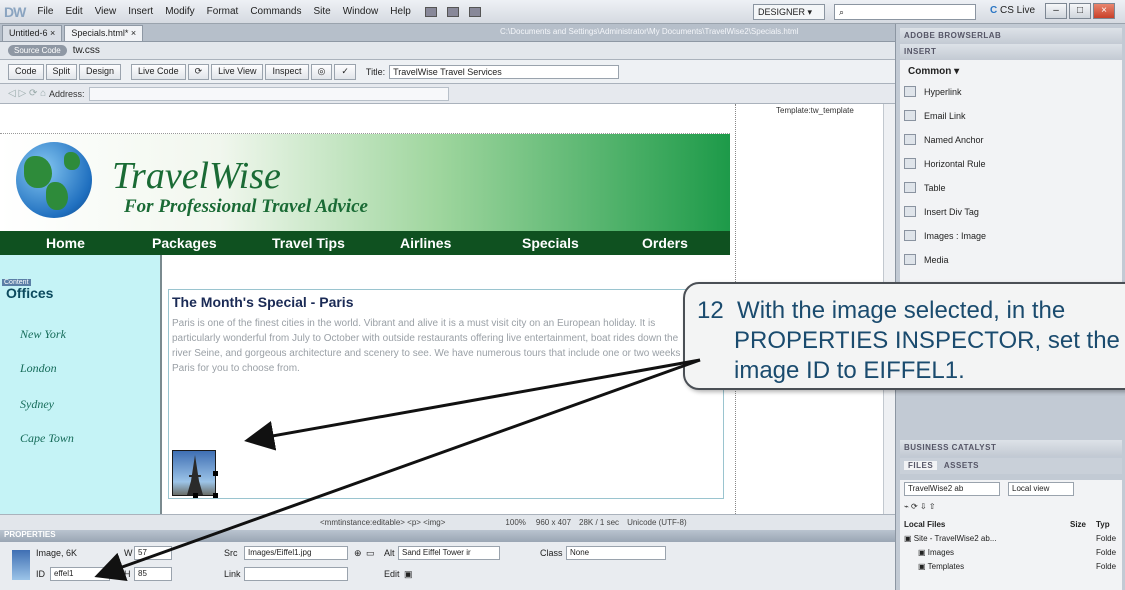 Image resolution: width=1125 pixels, height=590 pixels. I want to click on site-select: TravelWise2 ab, so click(952, 489).